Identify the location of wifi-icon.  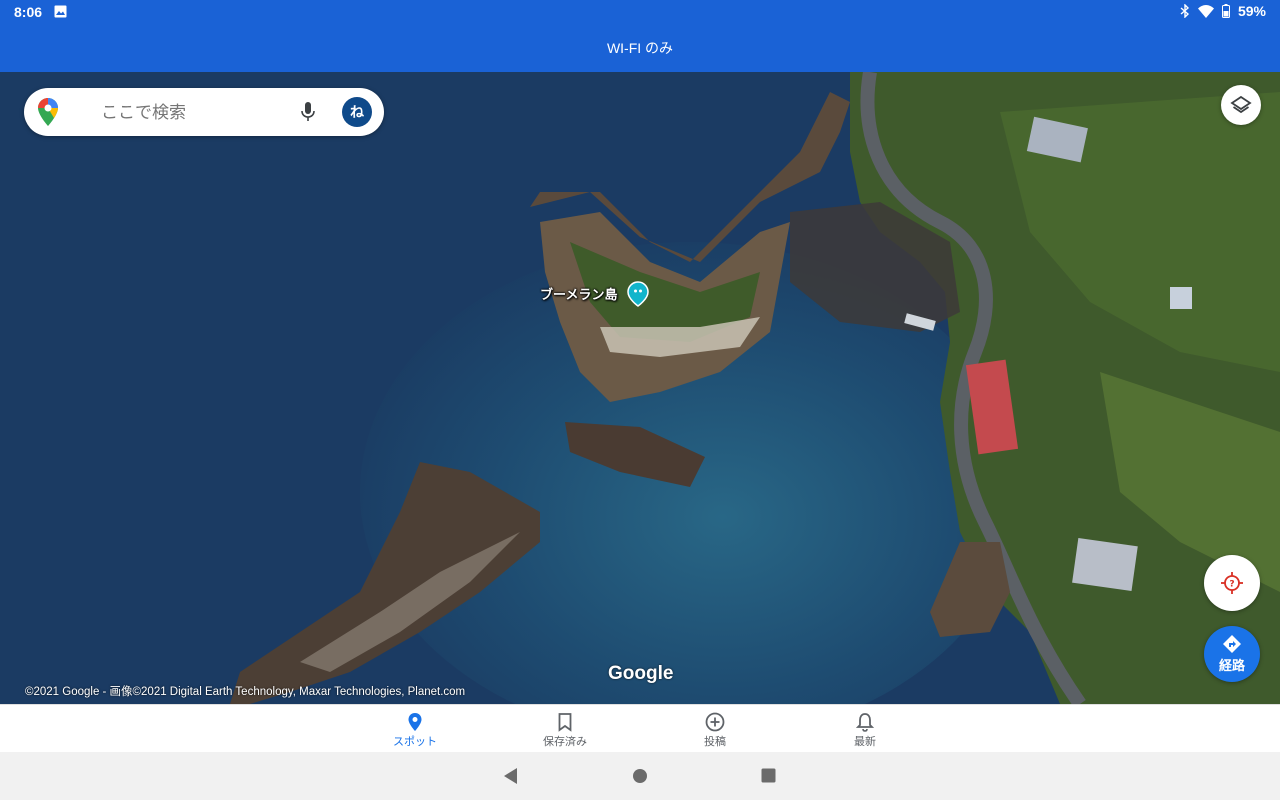
(1205, 11).